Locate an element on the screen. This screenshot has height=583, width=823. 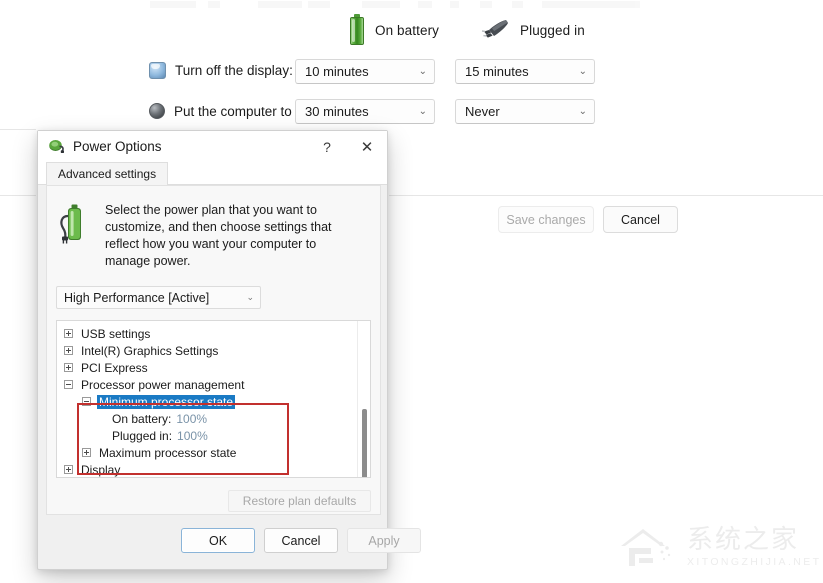
restore-plan-defaults-label: Restore plan defaults is located at coordinates (299, 501).